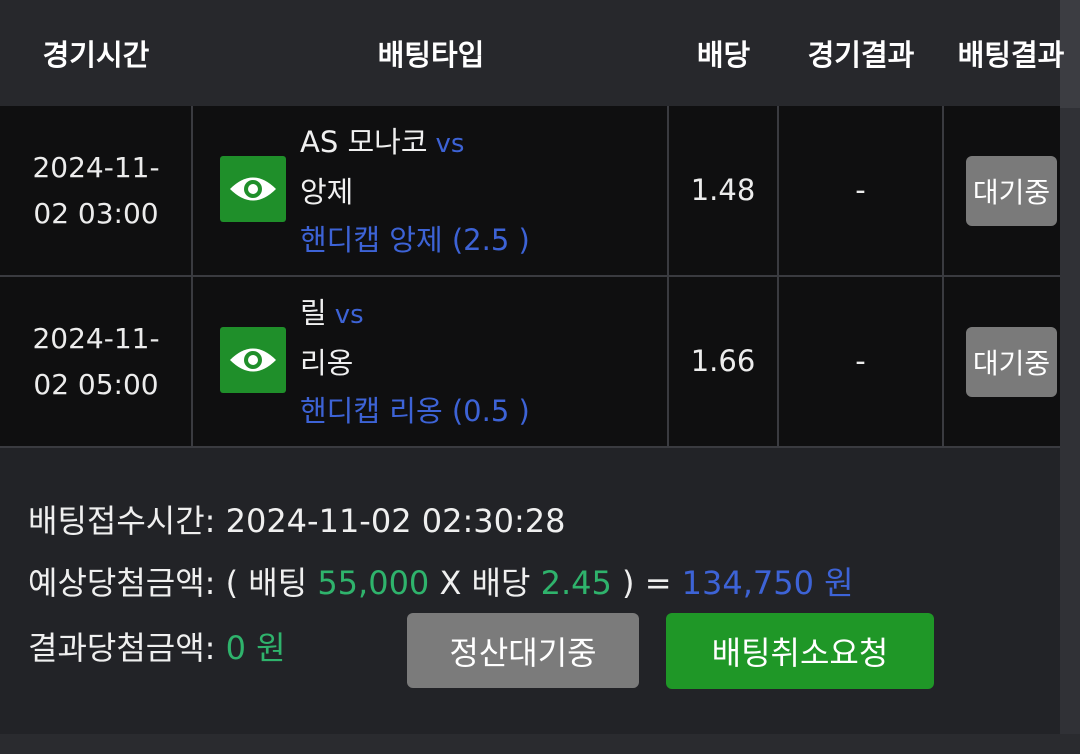 The height and width of the screenshot is (754, 1080). I want to click on header-odds: 배당, so click(723, 55).